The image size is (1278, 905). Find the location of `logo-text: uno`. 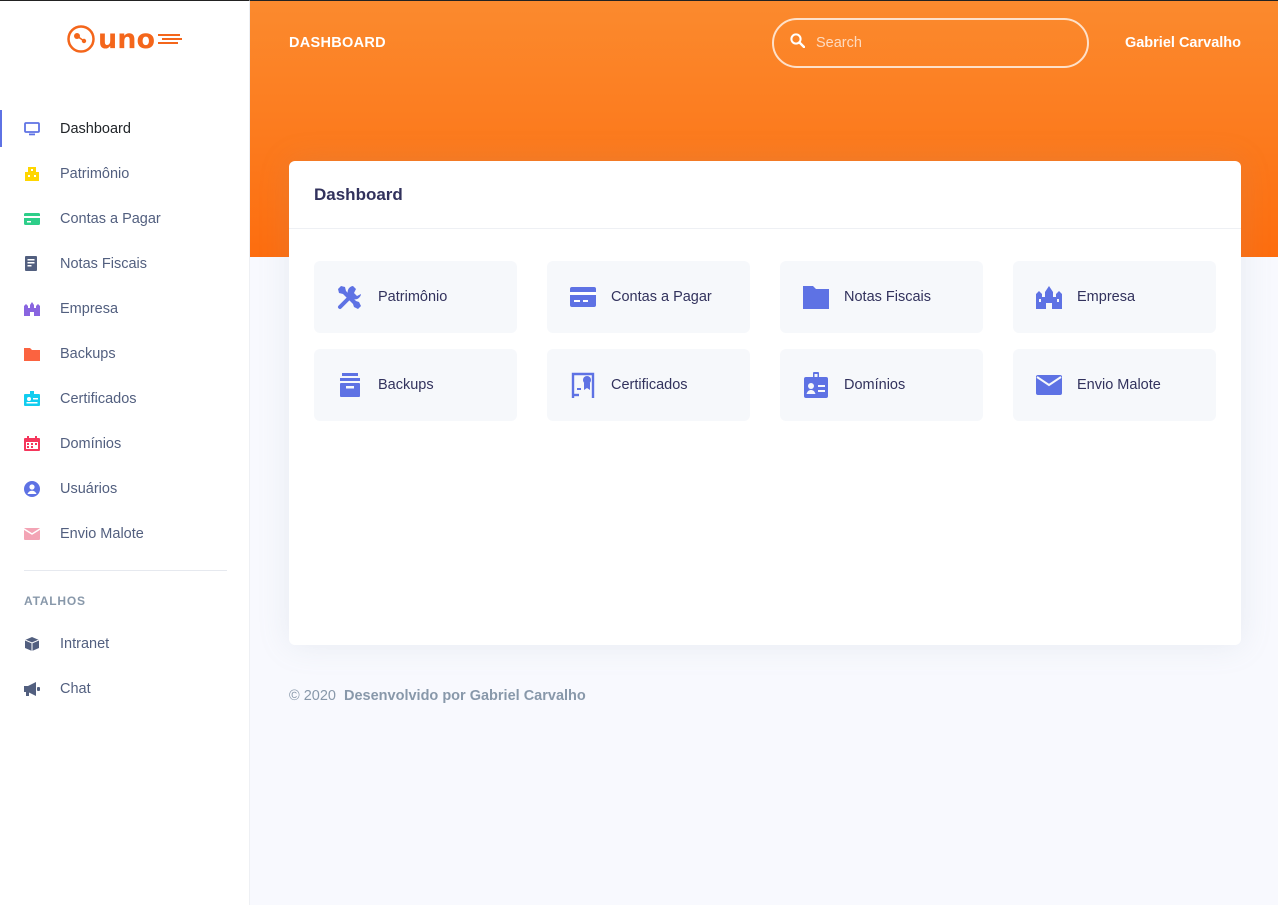

logo-text: uno is located at coordinates (126, 39).